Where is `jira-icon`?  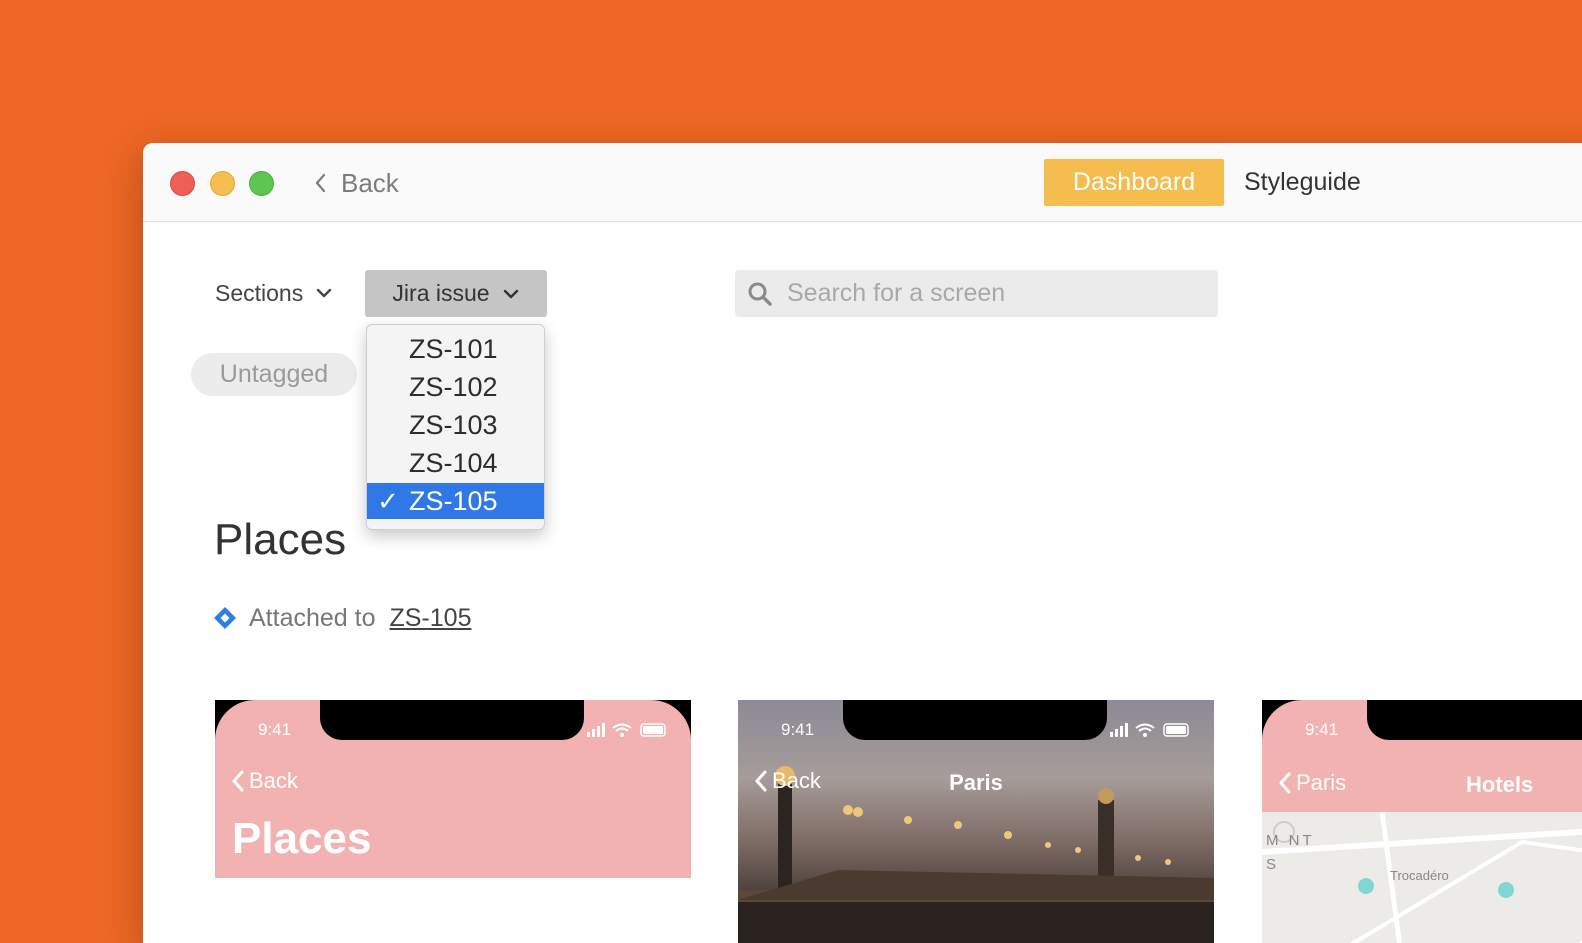
jira-icon is located at coordinates (225, 618).